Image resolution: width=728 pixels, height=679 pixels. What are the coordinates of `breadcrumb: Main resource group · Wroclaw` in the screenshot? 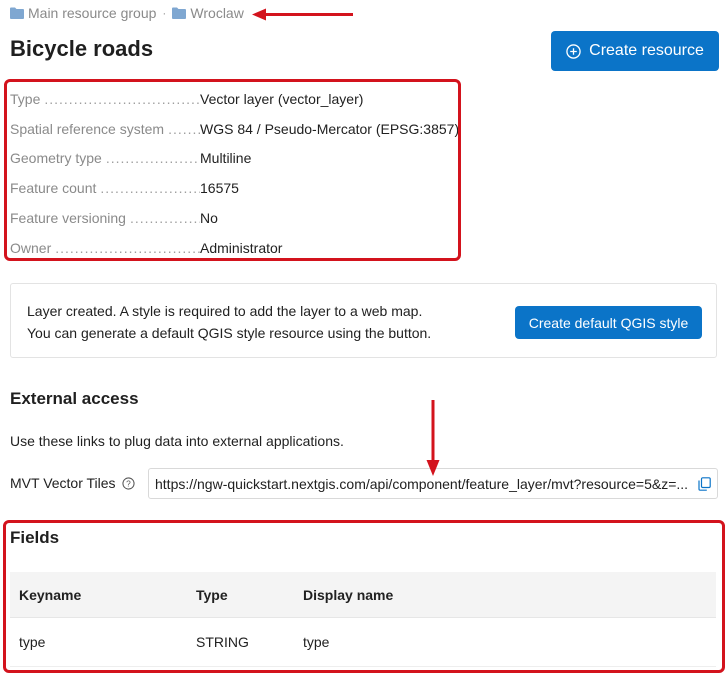 It's located at (127, 13).